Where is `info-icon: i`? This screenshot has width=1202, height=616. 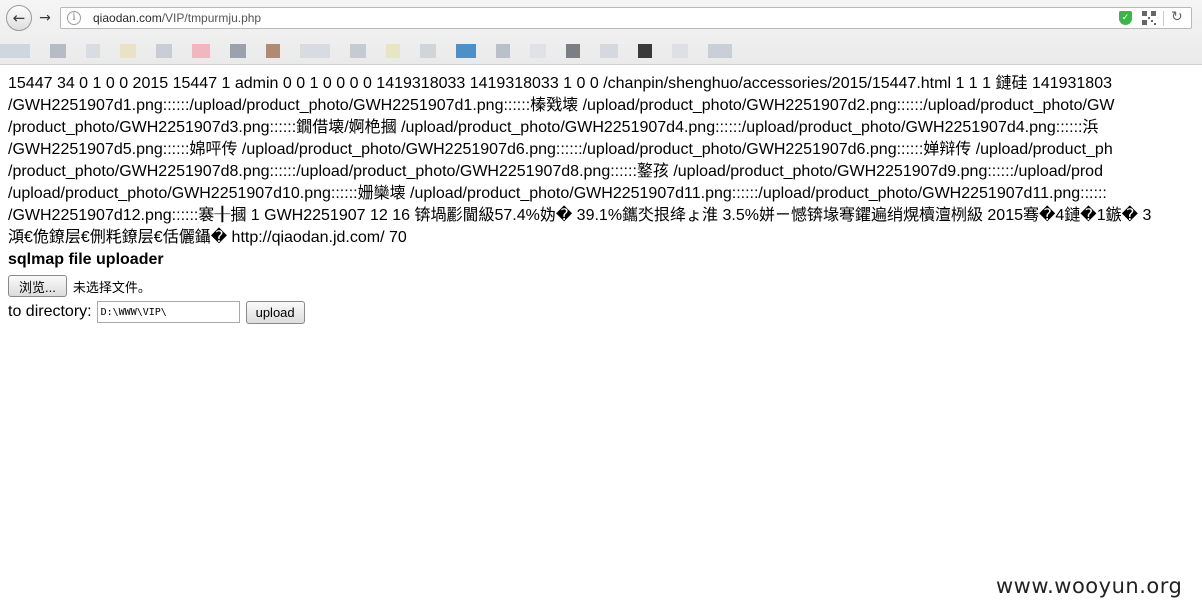
info-icon: i is located at coordinates (74, 18).